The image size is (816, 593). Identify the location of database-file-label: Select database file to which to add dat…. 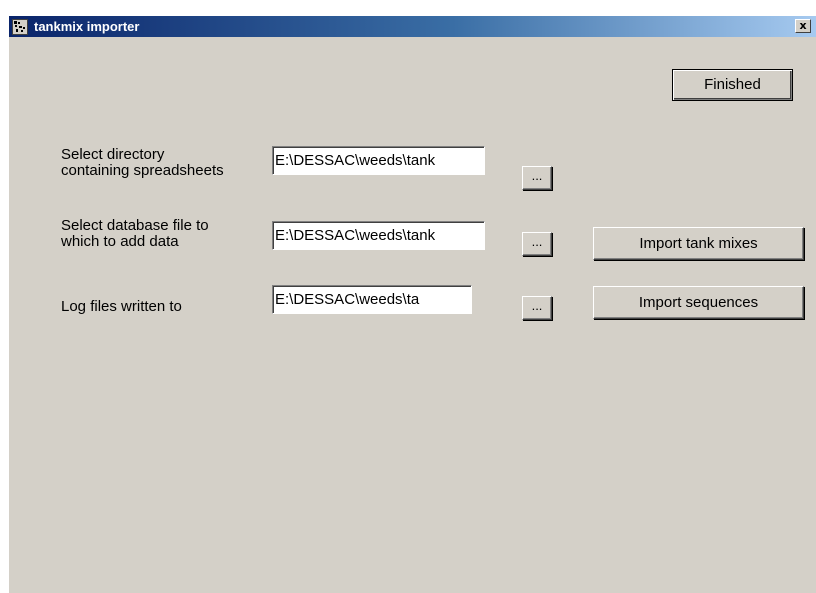
(135, 234).